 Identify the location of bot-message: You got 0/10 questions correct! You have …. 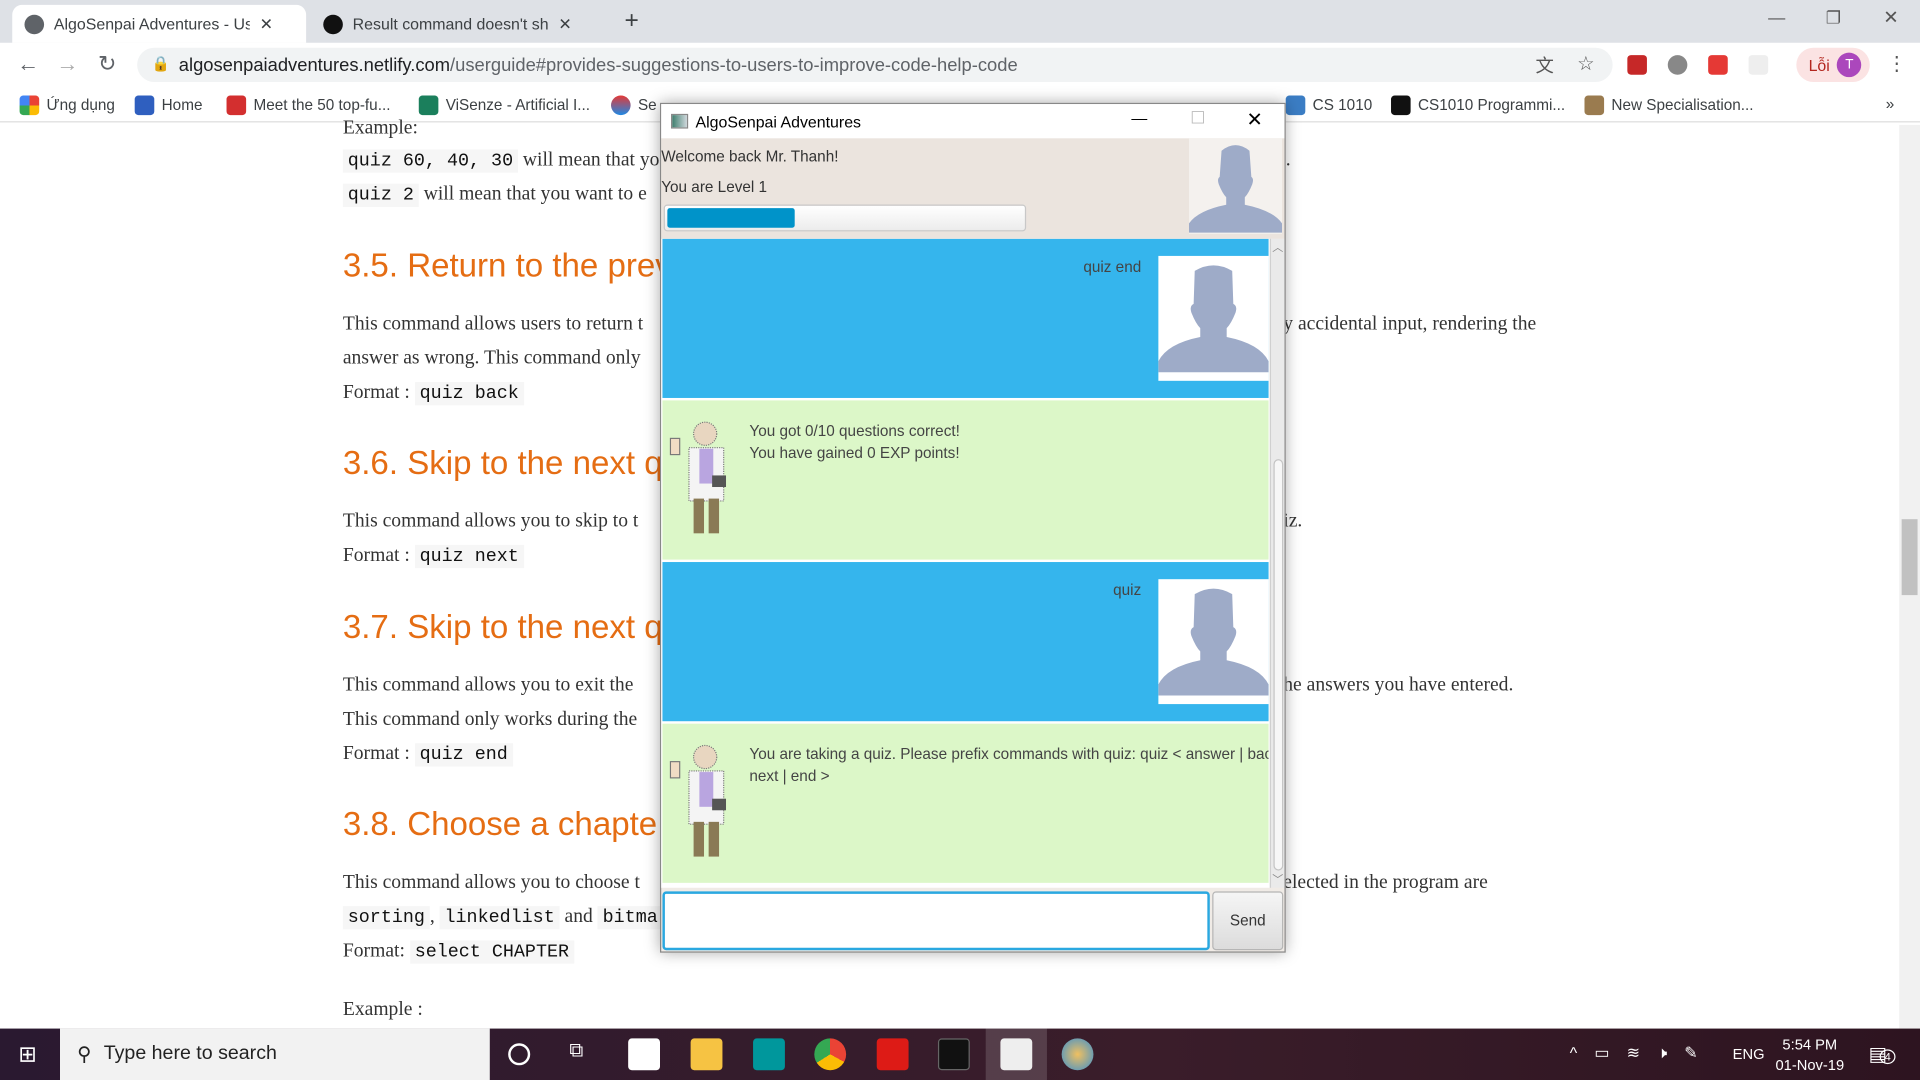
(965, 480).